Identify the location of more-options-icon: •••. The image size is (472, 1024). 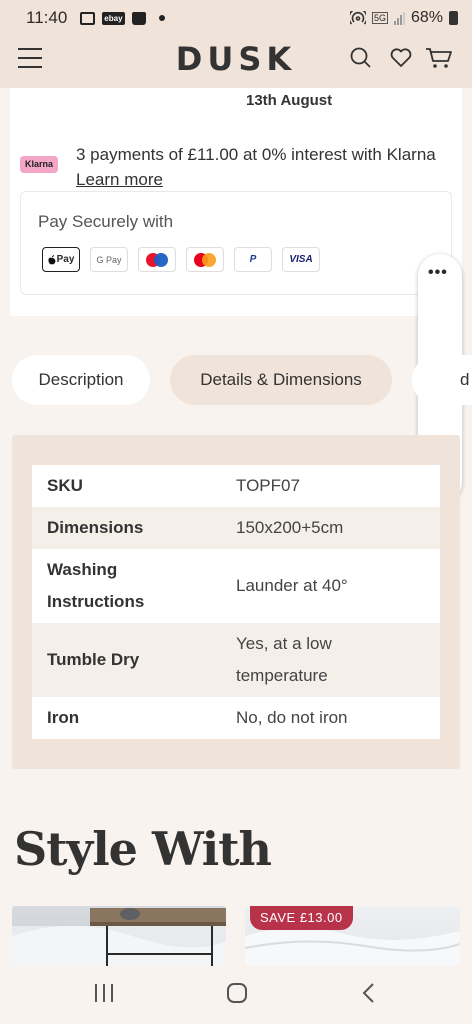
(438, 273).